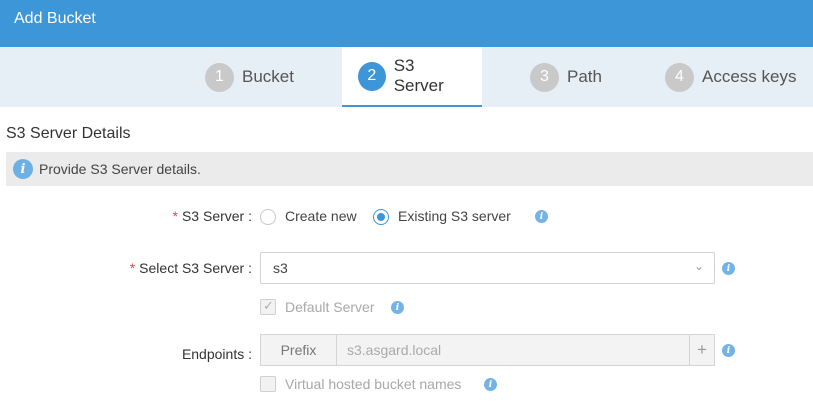 This screenshot has height=404, width=813. Describe the element at coordinates (544, 77) in the screenshot. I see `step-number: 3` at that location.